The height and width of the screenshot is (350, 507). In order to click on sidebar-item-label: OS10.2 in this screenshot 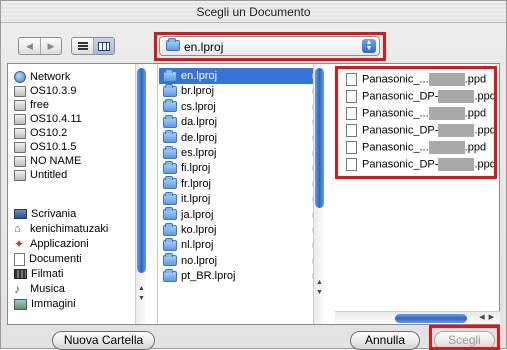, I will do `click(49, 133)`.